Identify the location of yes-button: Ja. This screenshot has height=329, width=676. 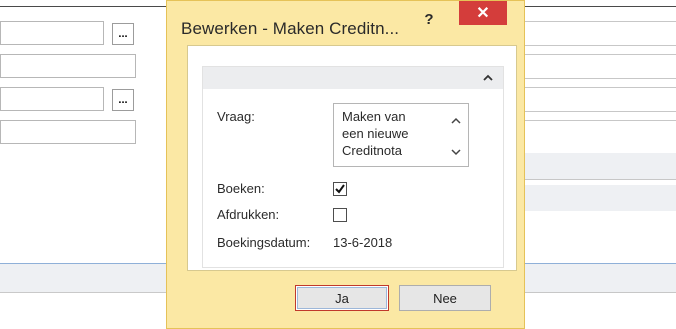
(342, 298).